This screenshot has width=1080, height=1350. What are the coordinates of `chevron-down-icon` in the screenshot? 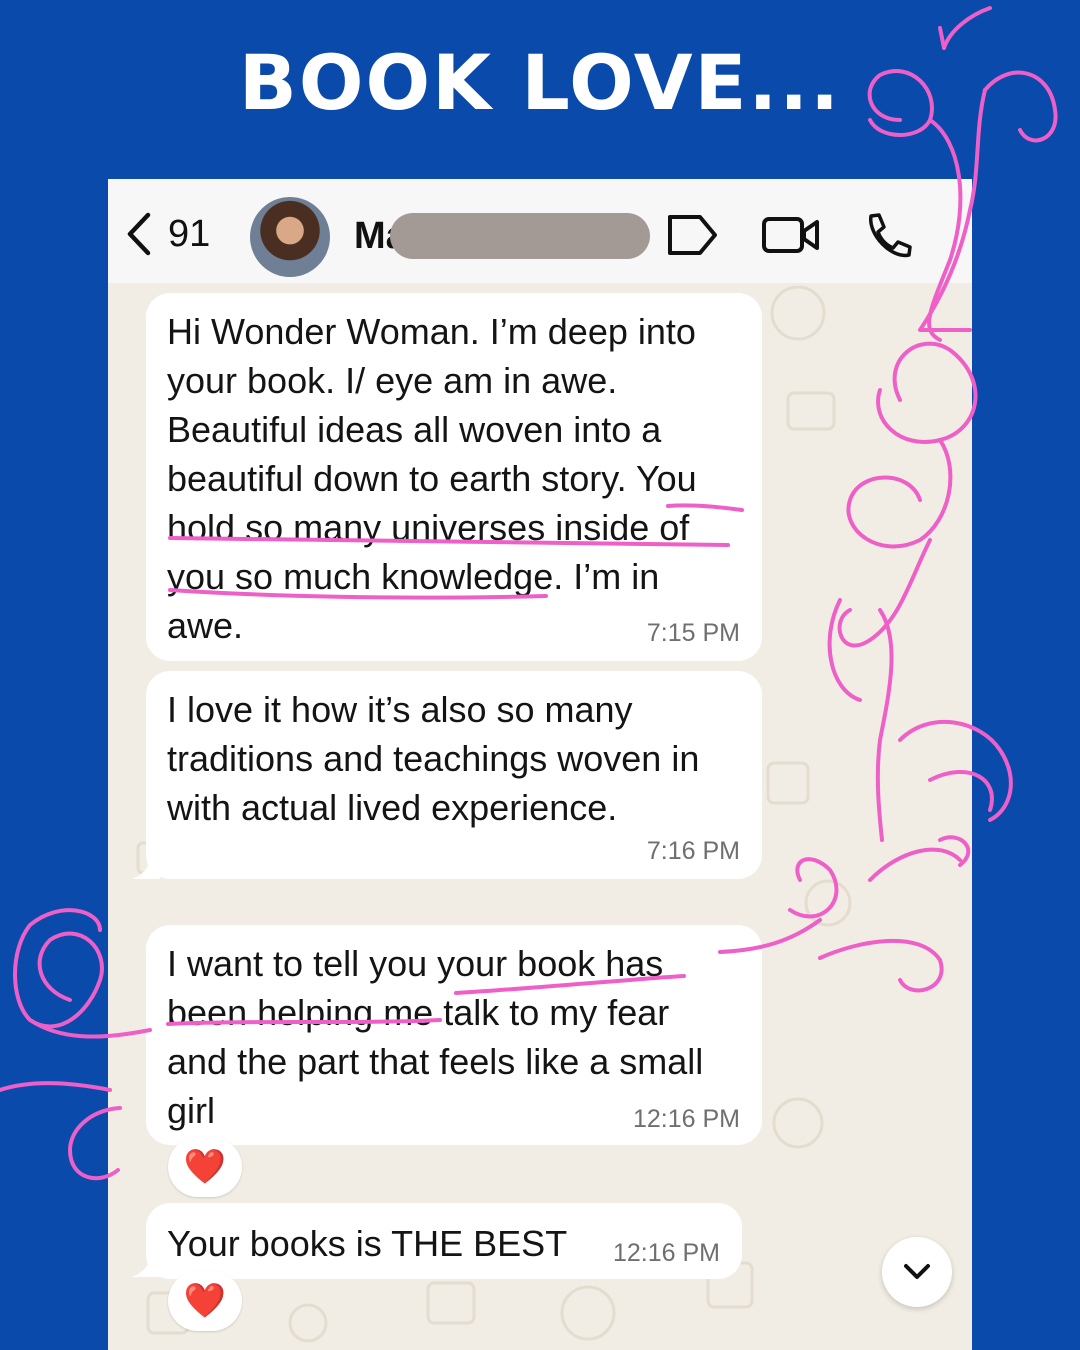 It's located at (917, 1271).